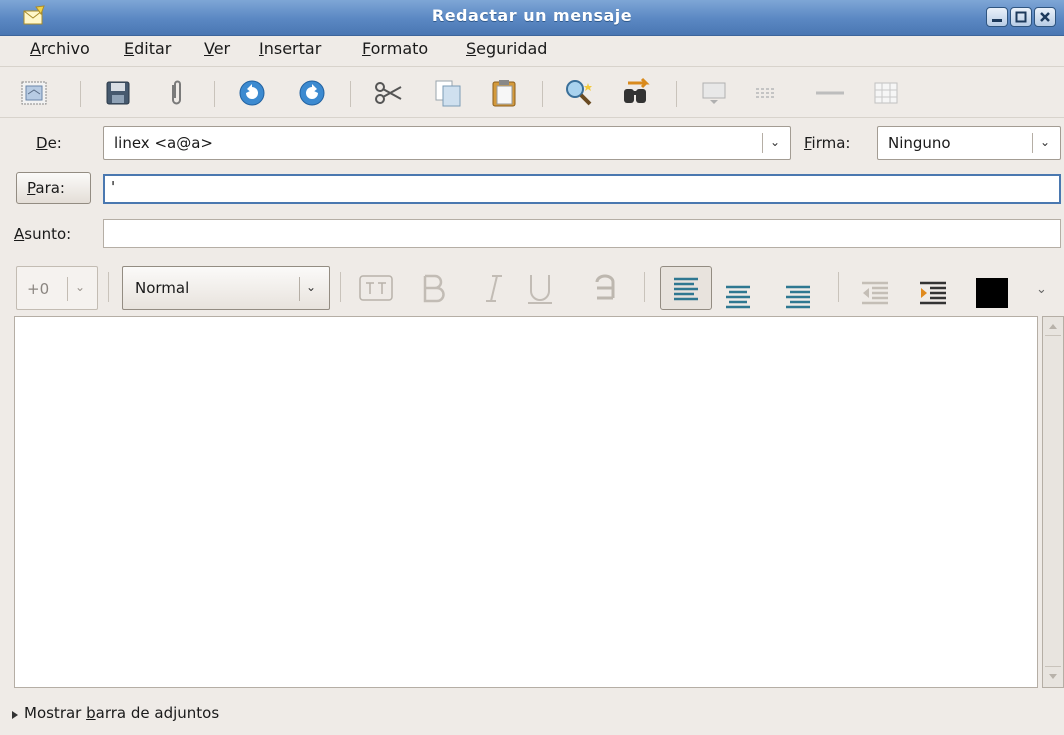 The width and height of the screenshot is (1064, 735). What do you see at coordinates (504, 93) in the screenshot?
I see `paste-icon` at bounding box center [504, 93].